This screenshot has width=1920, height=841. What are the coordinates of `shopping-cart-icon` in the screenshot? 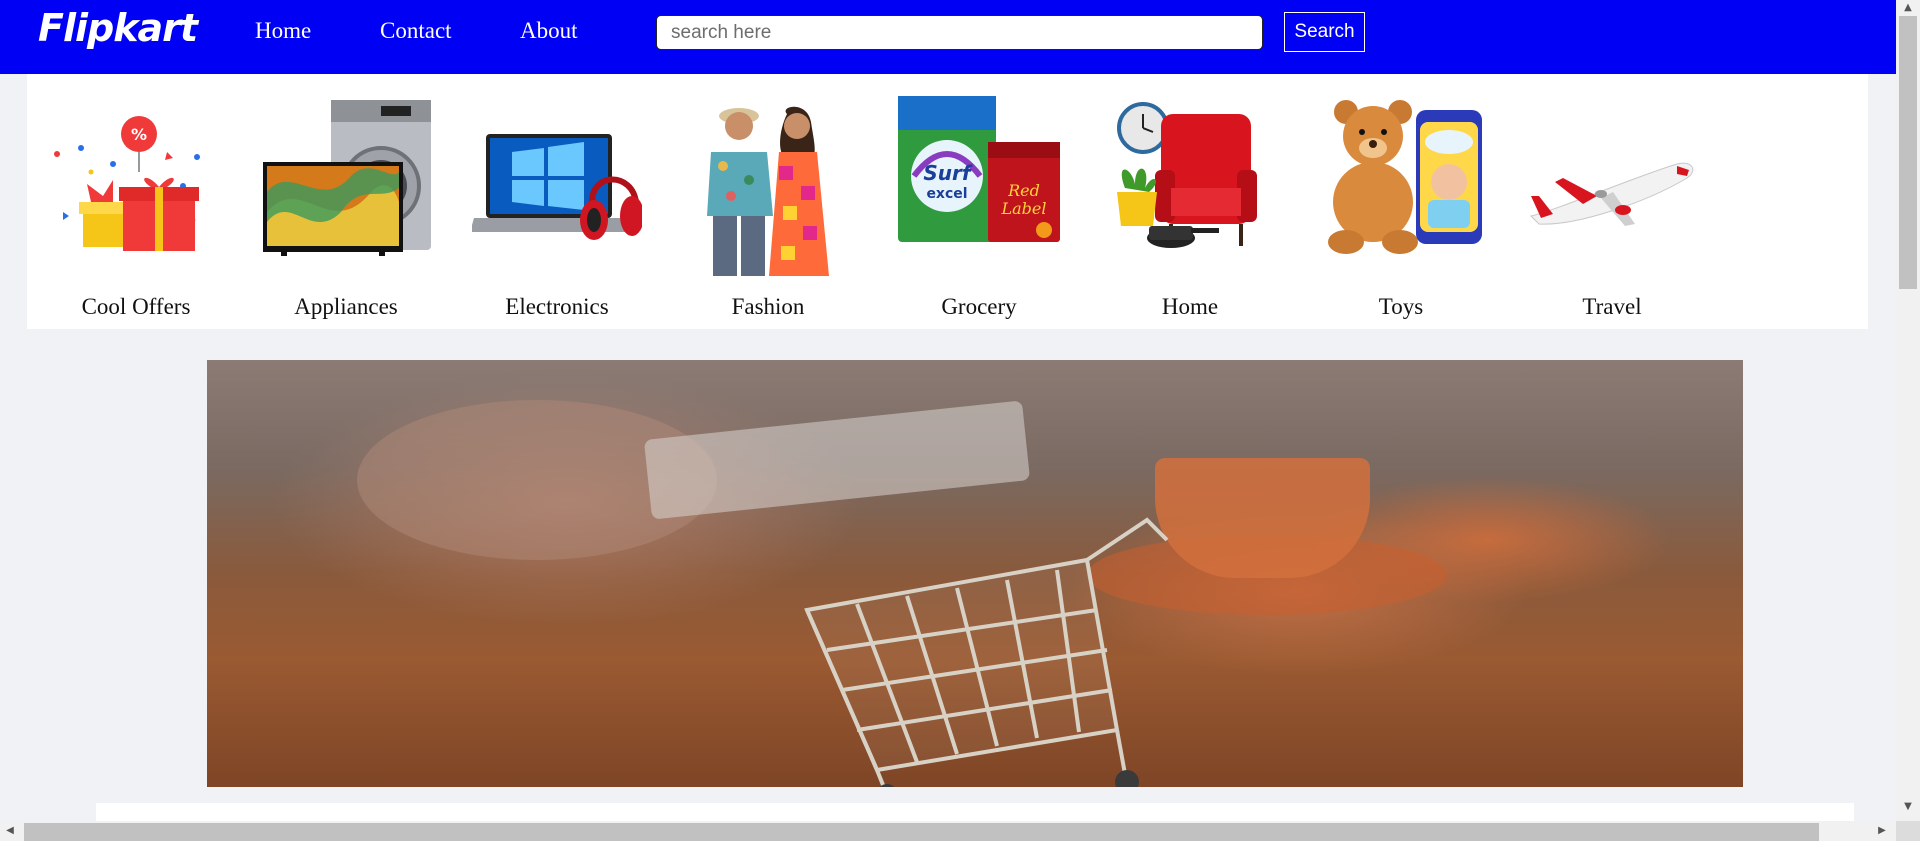 It's located at (986, 652).